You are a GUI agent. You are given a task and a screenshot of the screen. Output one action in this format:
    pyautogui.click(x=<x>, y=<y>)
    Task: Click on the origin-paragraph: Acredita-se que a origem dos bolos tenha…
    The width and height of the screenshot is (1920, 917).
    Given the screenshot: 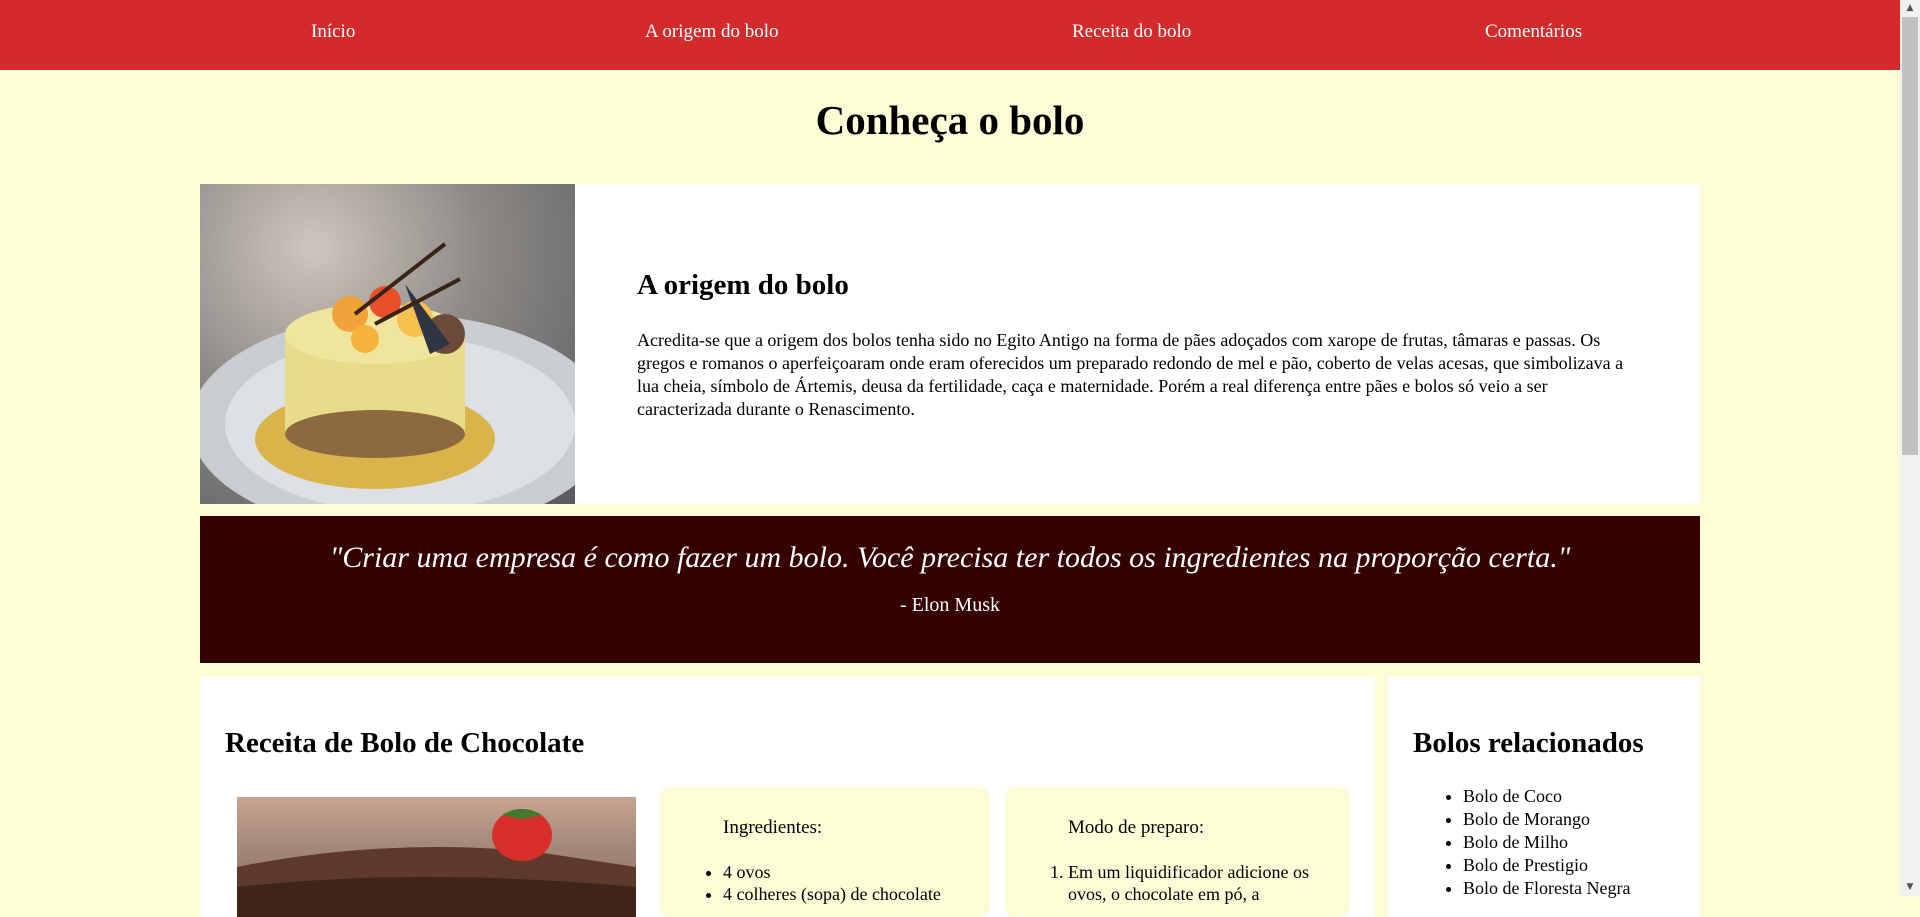 What is the action you would take?
    pyautogui.click(x=1130, y=374)
    